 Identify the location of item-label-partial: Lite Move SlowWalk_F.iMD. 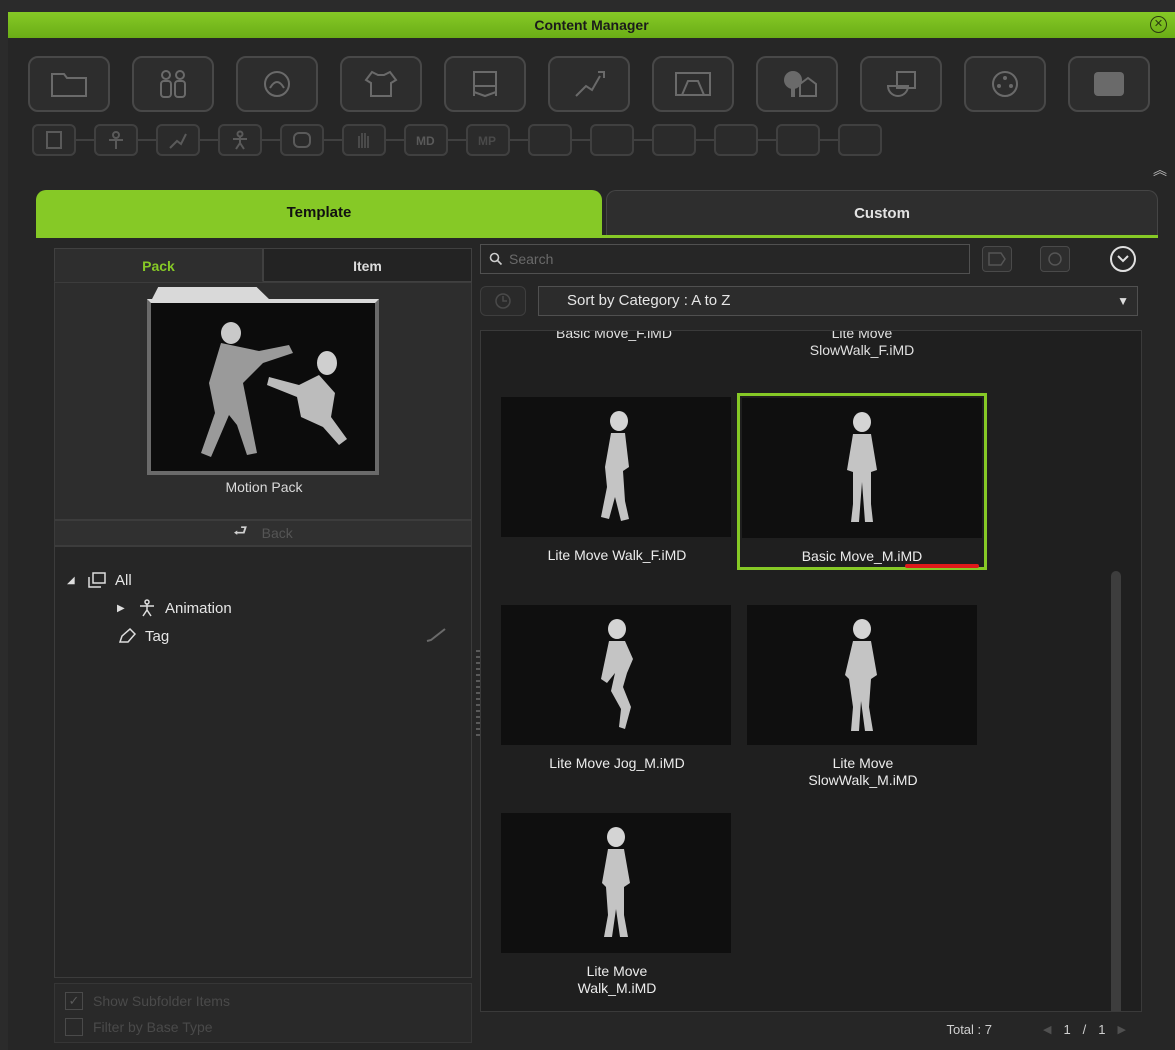
(862, 344).